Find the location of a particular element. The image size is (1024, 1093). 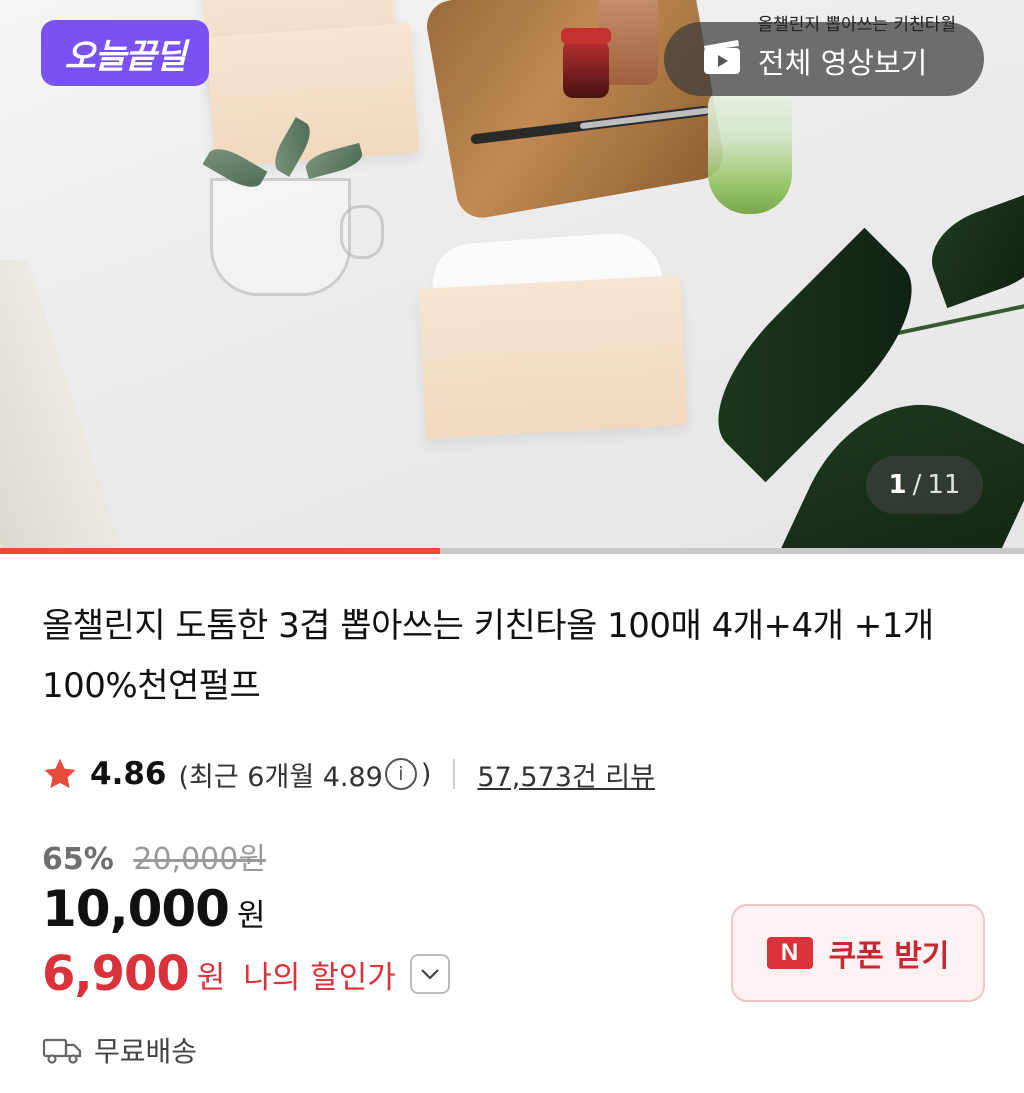

sale-price: 10,000 is located at coordinates (136, 909).